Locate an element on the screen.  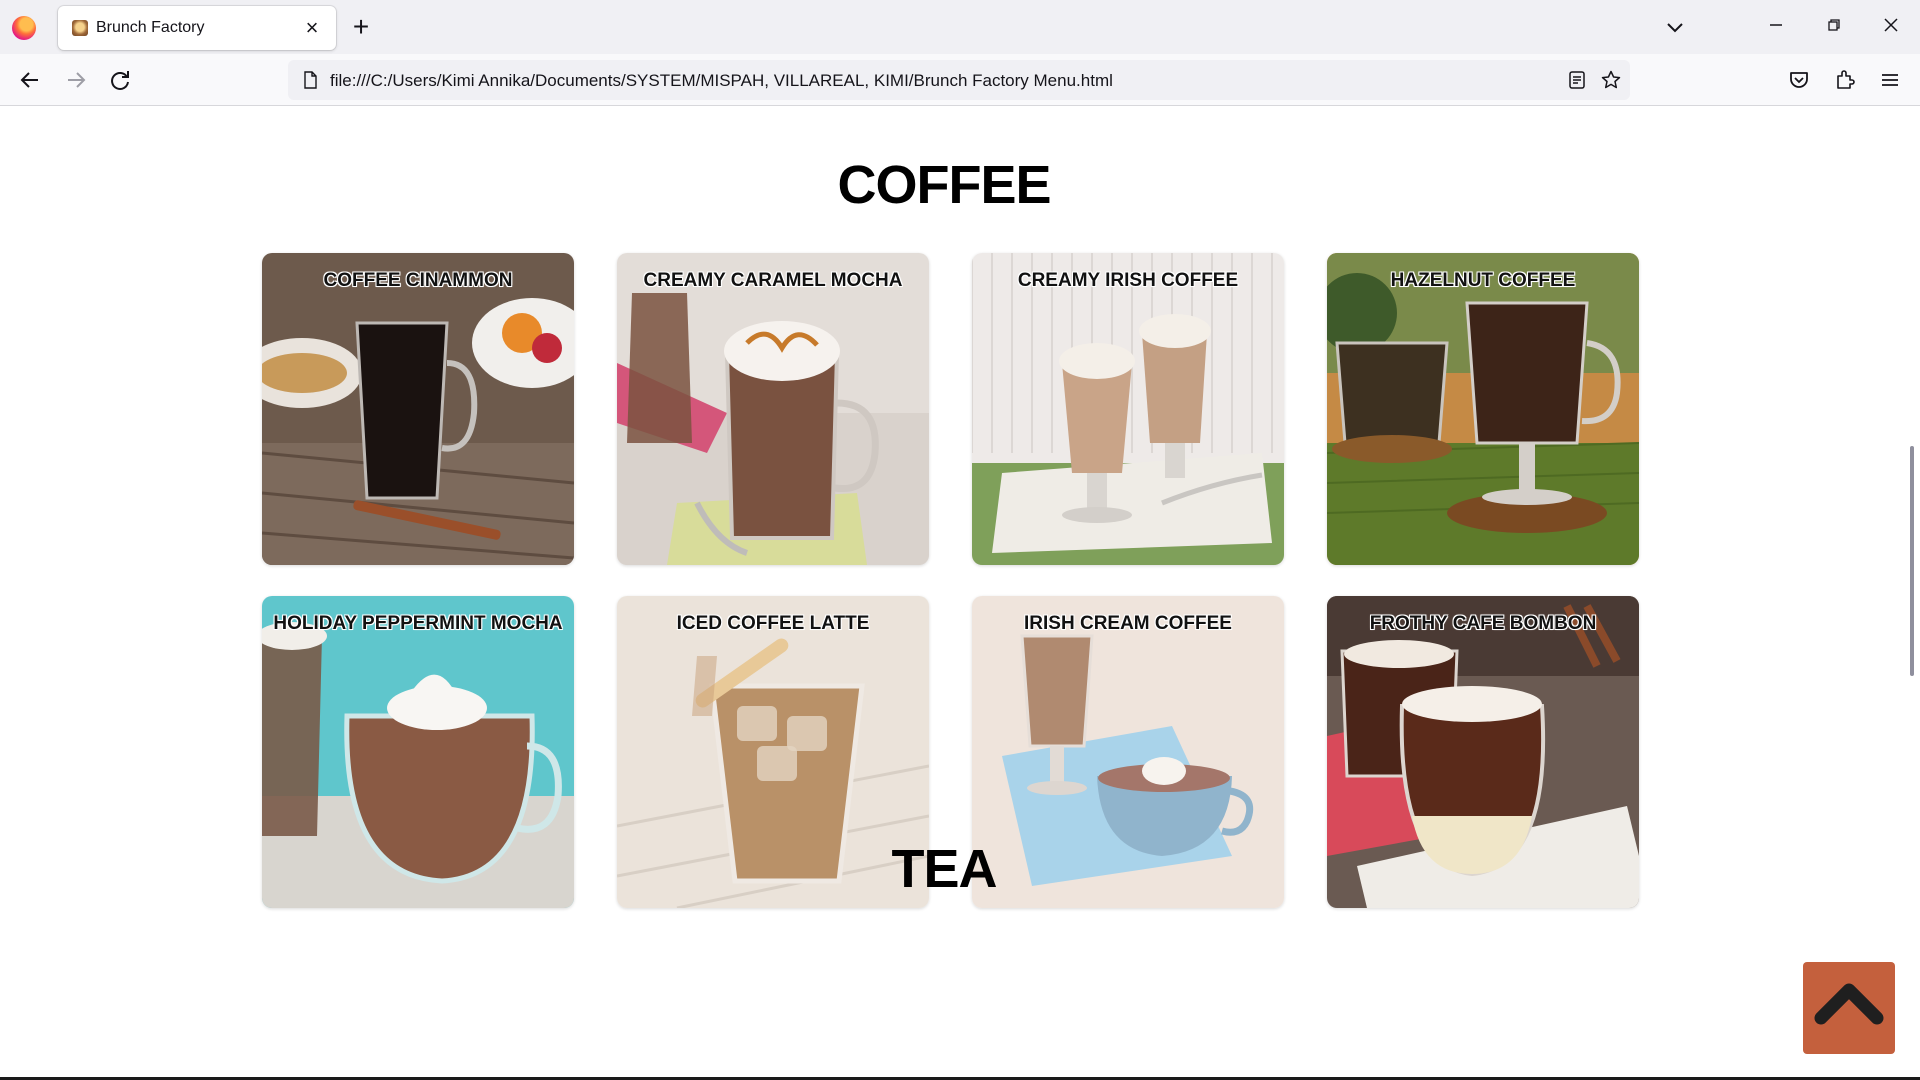
menu-card-label: ICED COFFEE LATTE is located at coordinates (773, 623).